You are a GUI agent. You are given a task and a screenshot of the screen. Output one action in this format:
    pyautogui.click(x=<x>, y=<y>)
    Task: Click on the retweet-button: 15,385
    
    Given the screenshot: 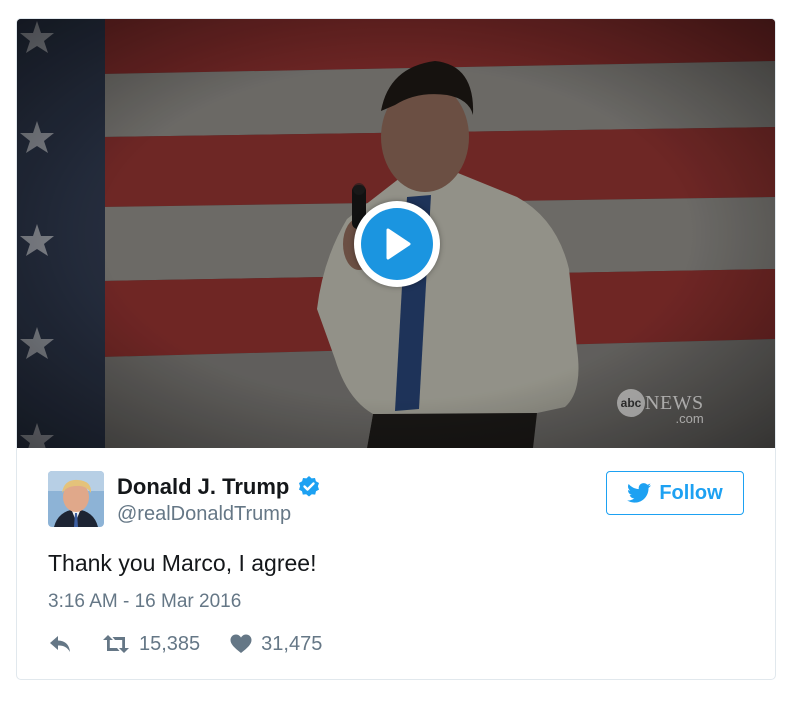 What is the action you would take?
    pyautogui.click(x=151, y=644)
    